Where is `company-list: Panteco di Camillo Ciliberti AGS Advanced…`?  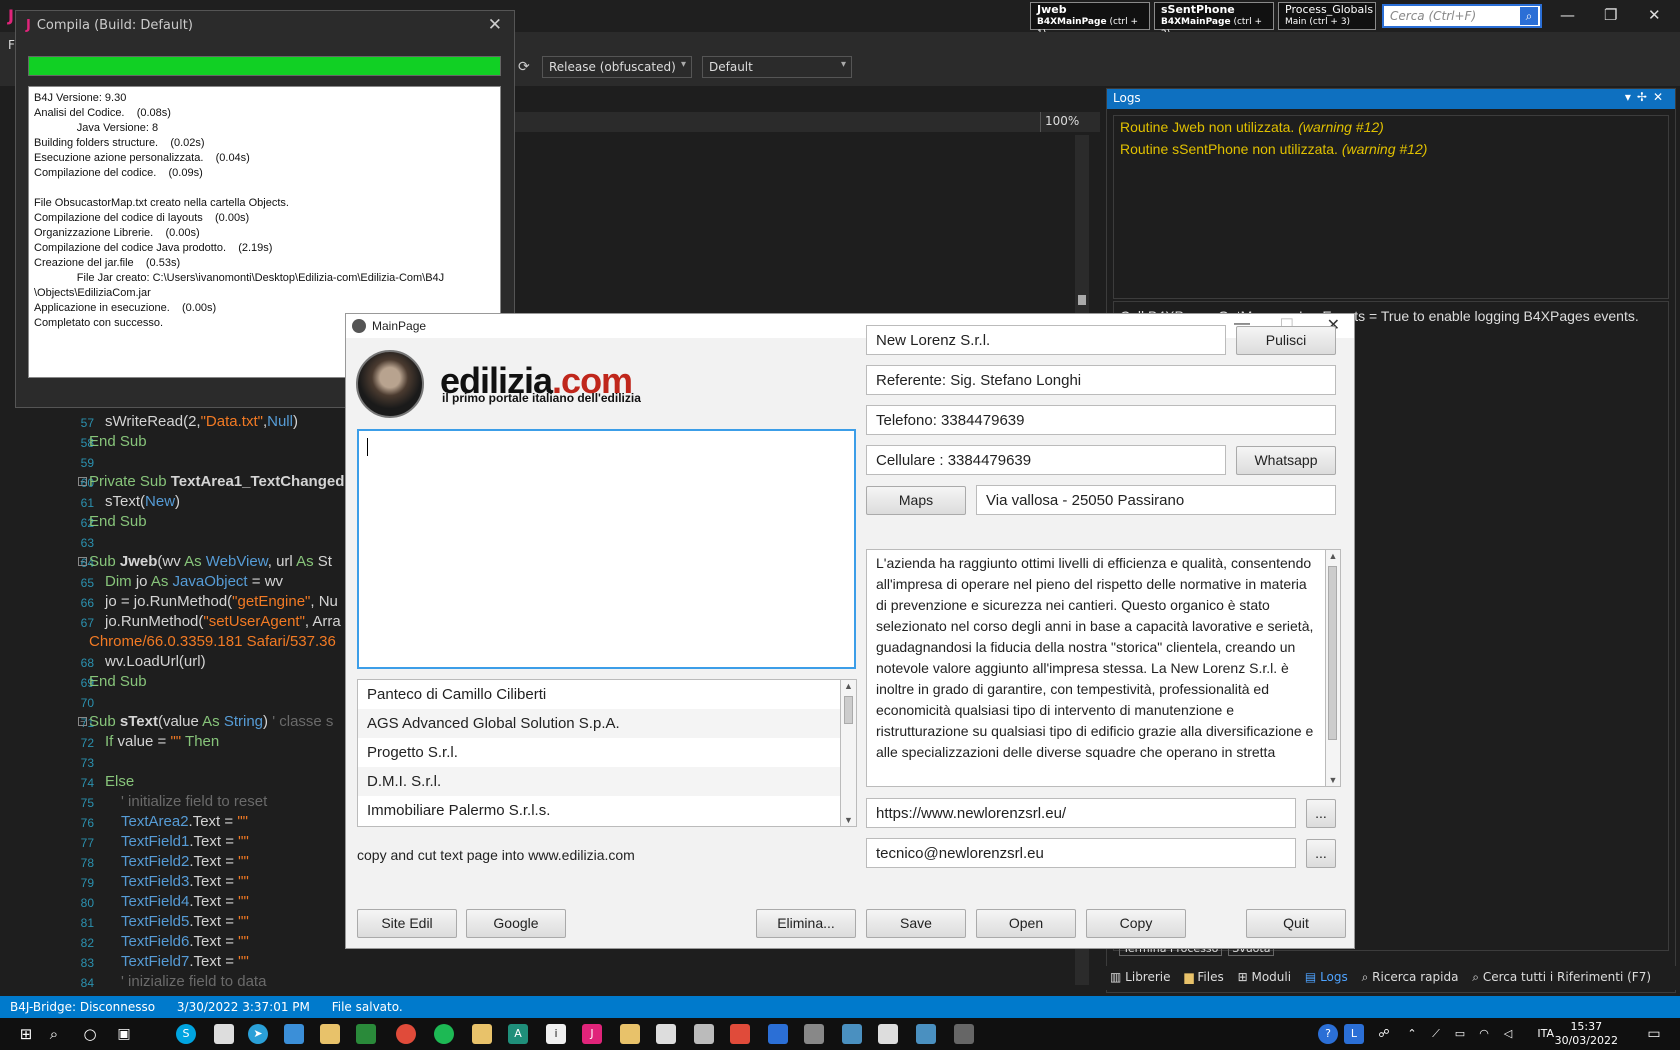
company-list: Panteco di Camillo Ciliberti AGS Advanced… is located at coordinates (599, 753).